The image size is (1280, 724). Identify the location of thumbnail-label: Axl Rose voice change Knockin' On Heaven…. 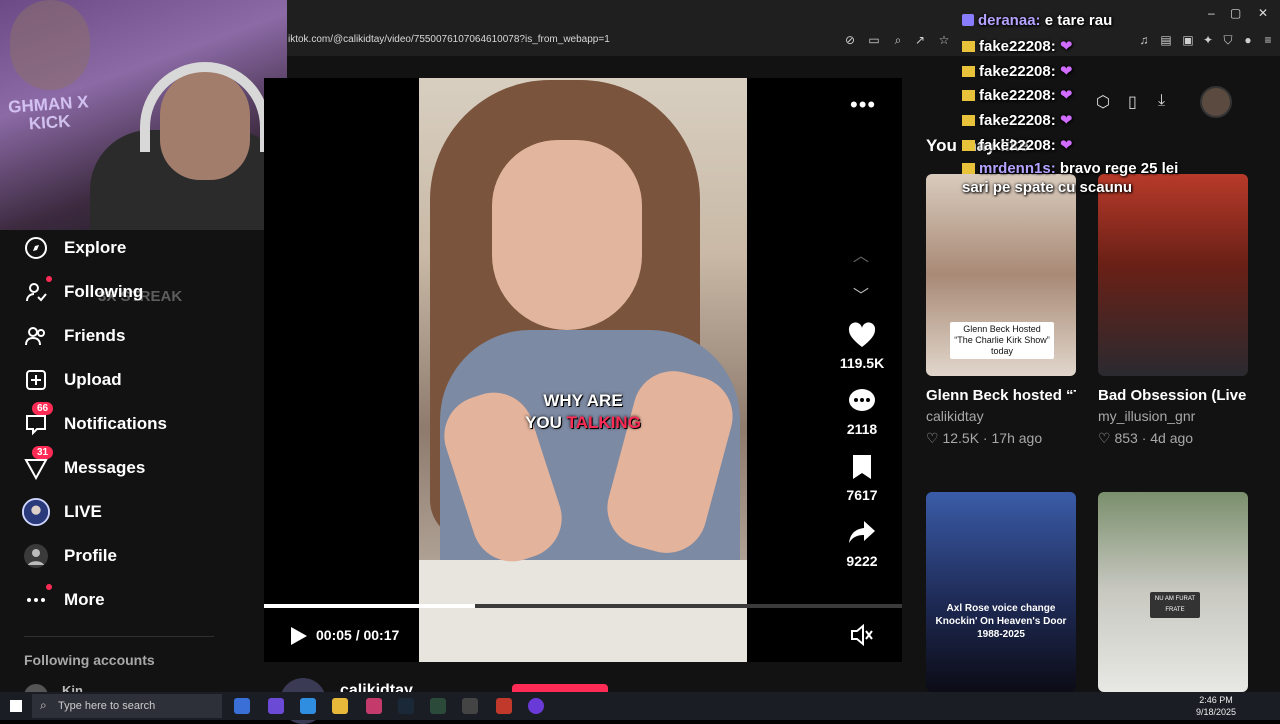
(1001, 621).